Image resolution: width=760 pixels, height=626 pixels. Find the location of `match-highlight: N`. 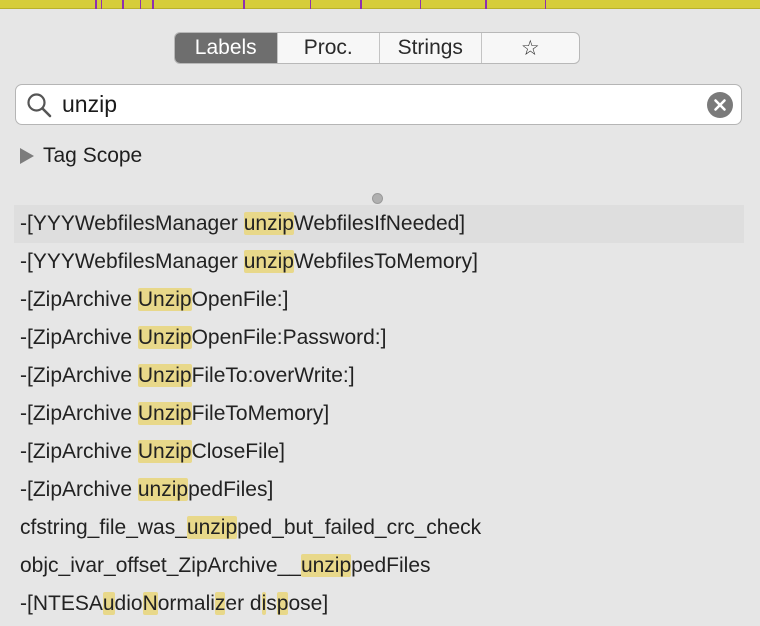

match-highlight: N is located at coordinates (150, 603).